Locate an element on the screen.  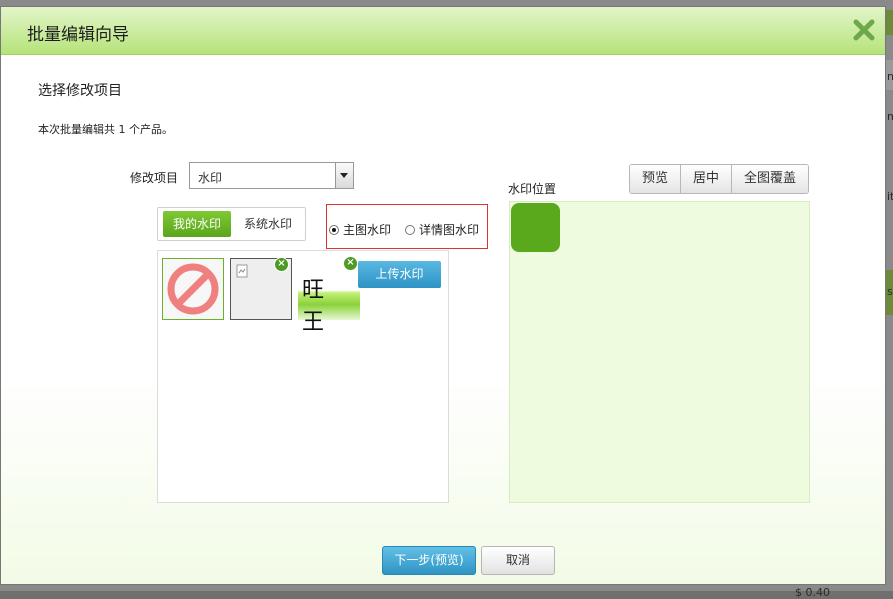
background-text-8: it is located at coordinates (890, 196).